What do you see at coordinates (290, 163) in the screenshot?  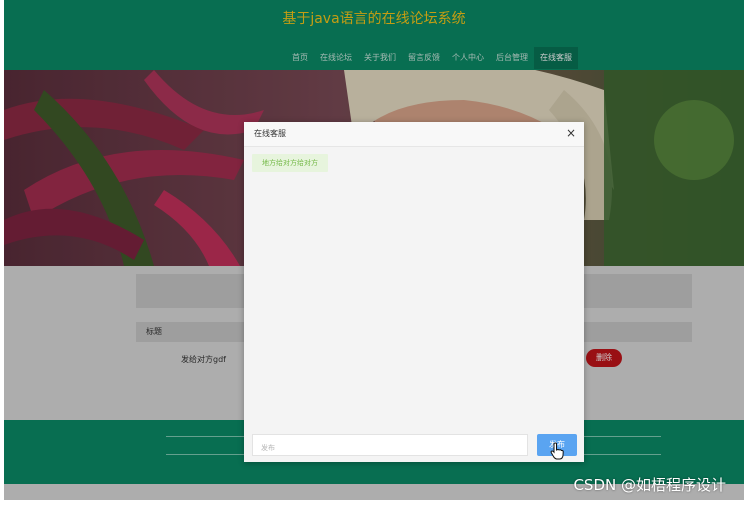 I see `chat-message: 地方给对方给对方` at bounding box center [290, 163].